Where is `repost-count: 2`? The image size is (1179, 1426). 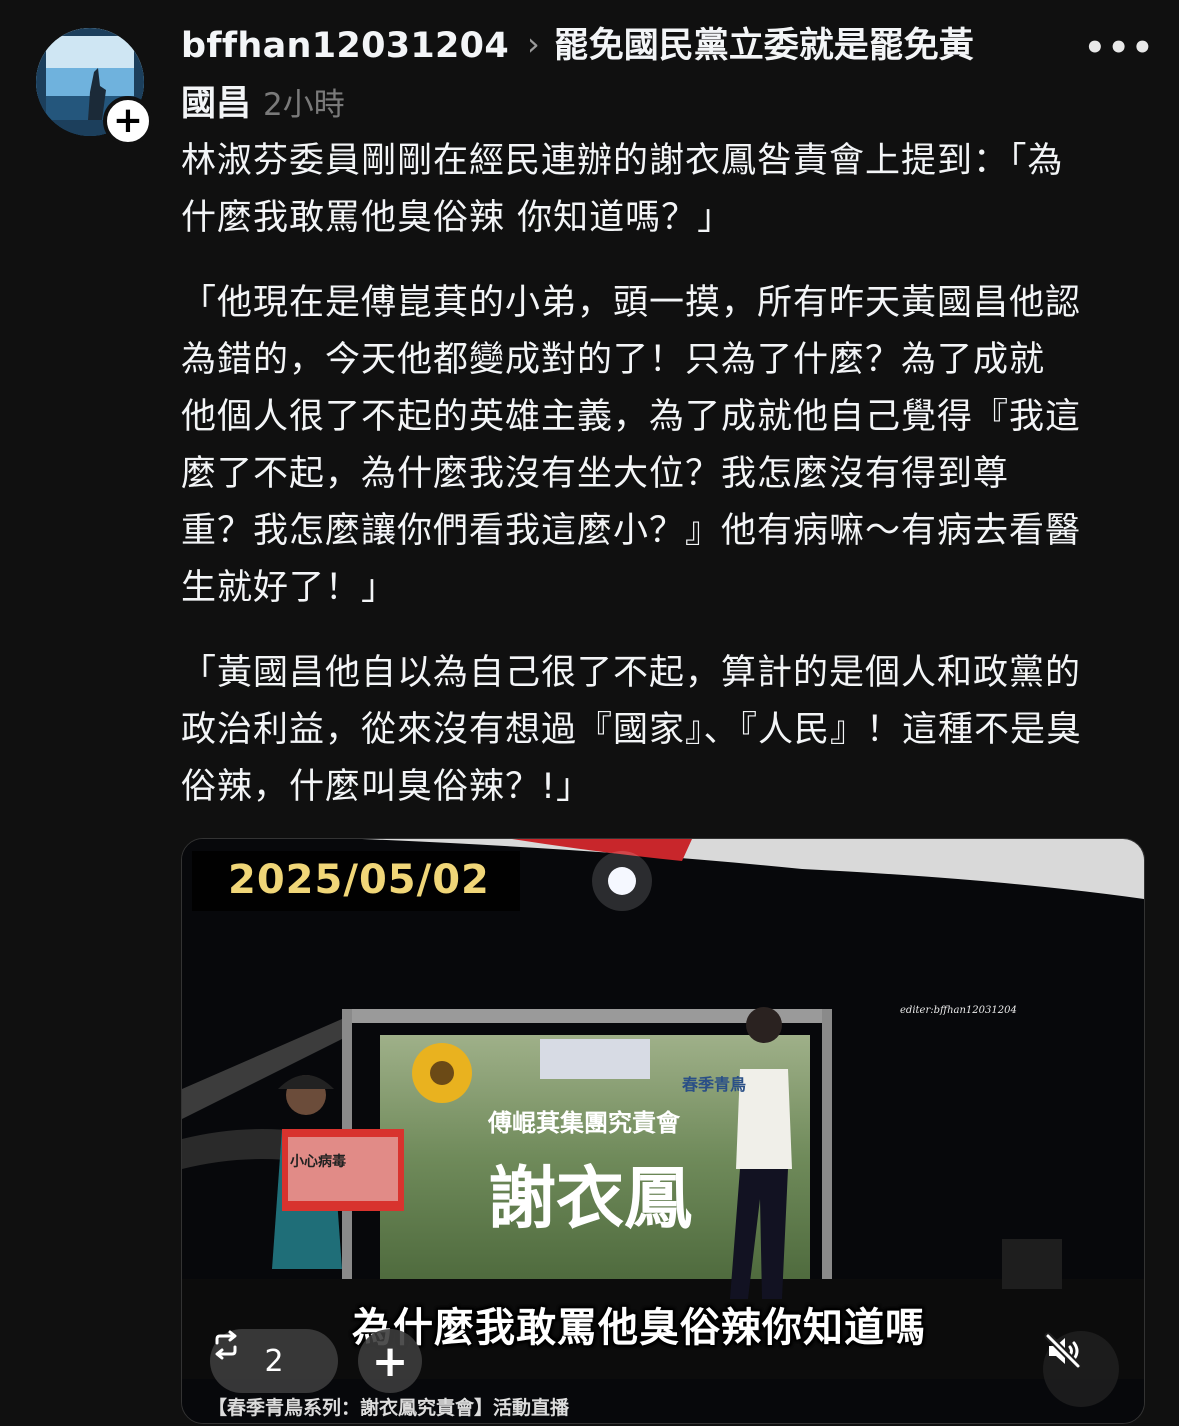
repost-count: 2 is located at coordinates (274, 1361).